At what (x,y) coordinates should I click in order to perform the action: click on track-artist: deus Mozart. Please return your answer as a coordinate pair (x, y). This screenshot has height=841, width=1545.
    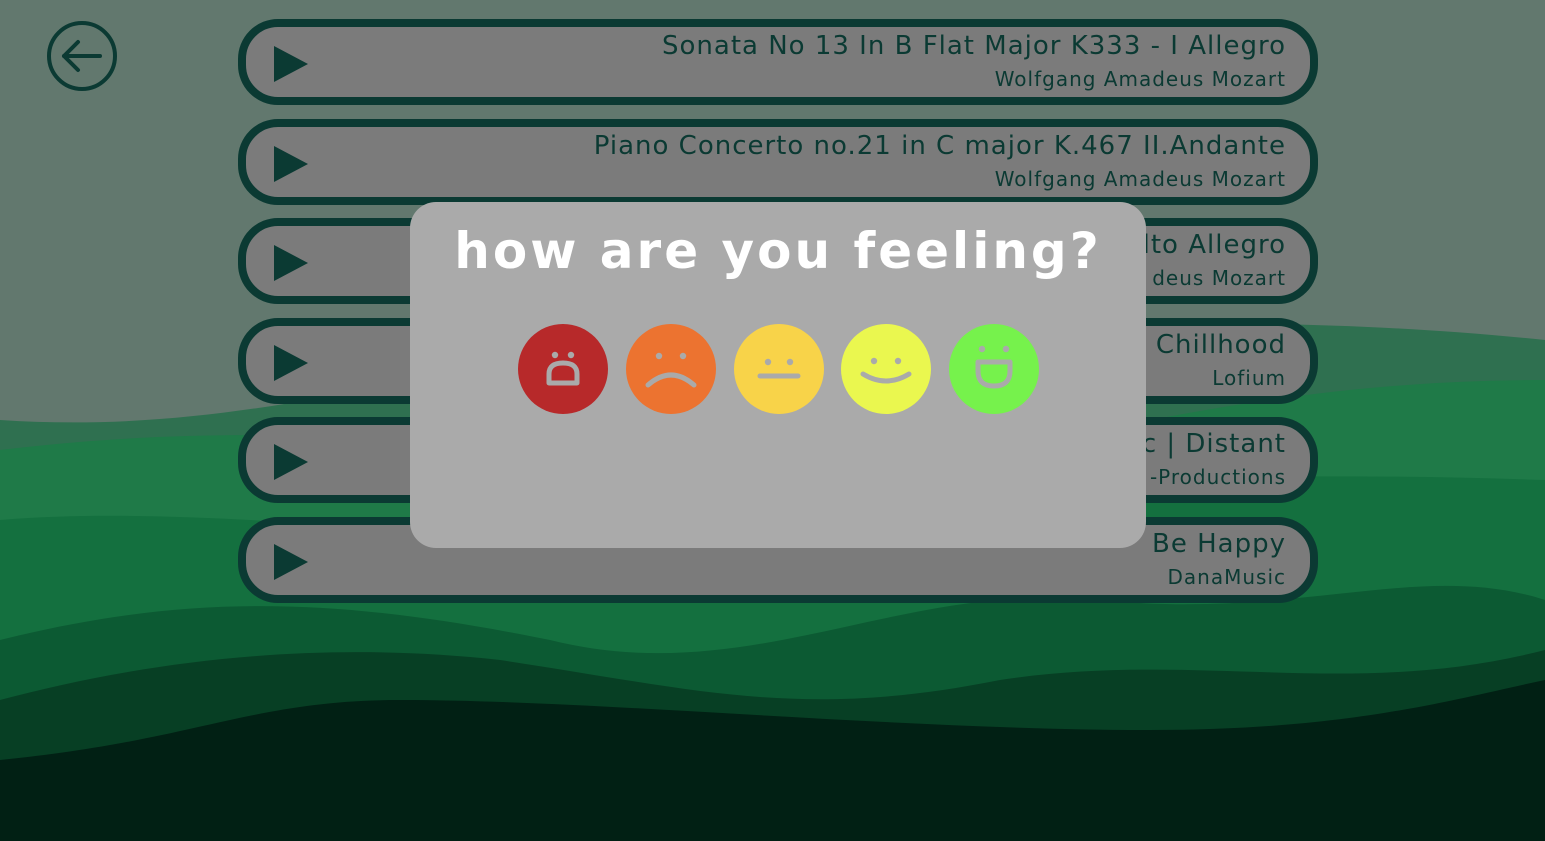
    Looking at the image, I should click on (1219, 278).